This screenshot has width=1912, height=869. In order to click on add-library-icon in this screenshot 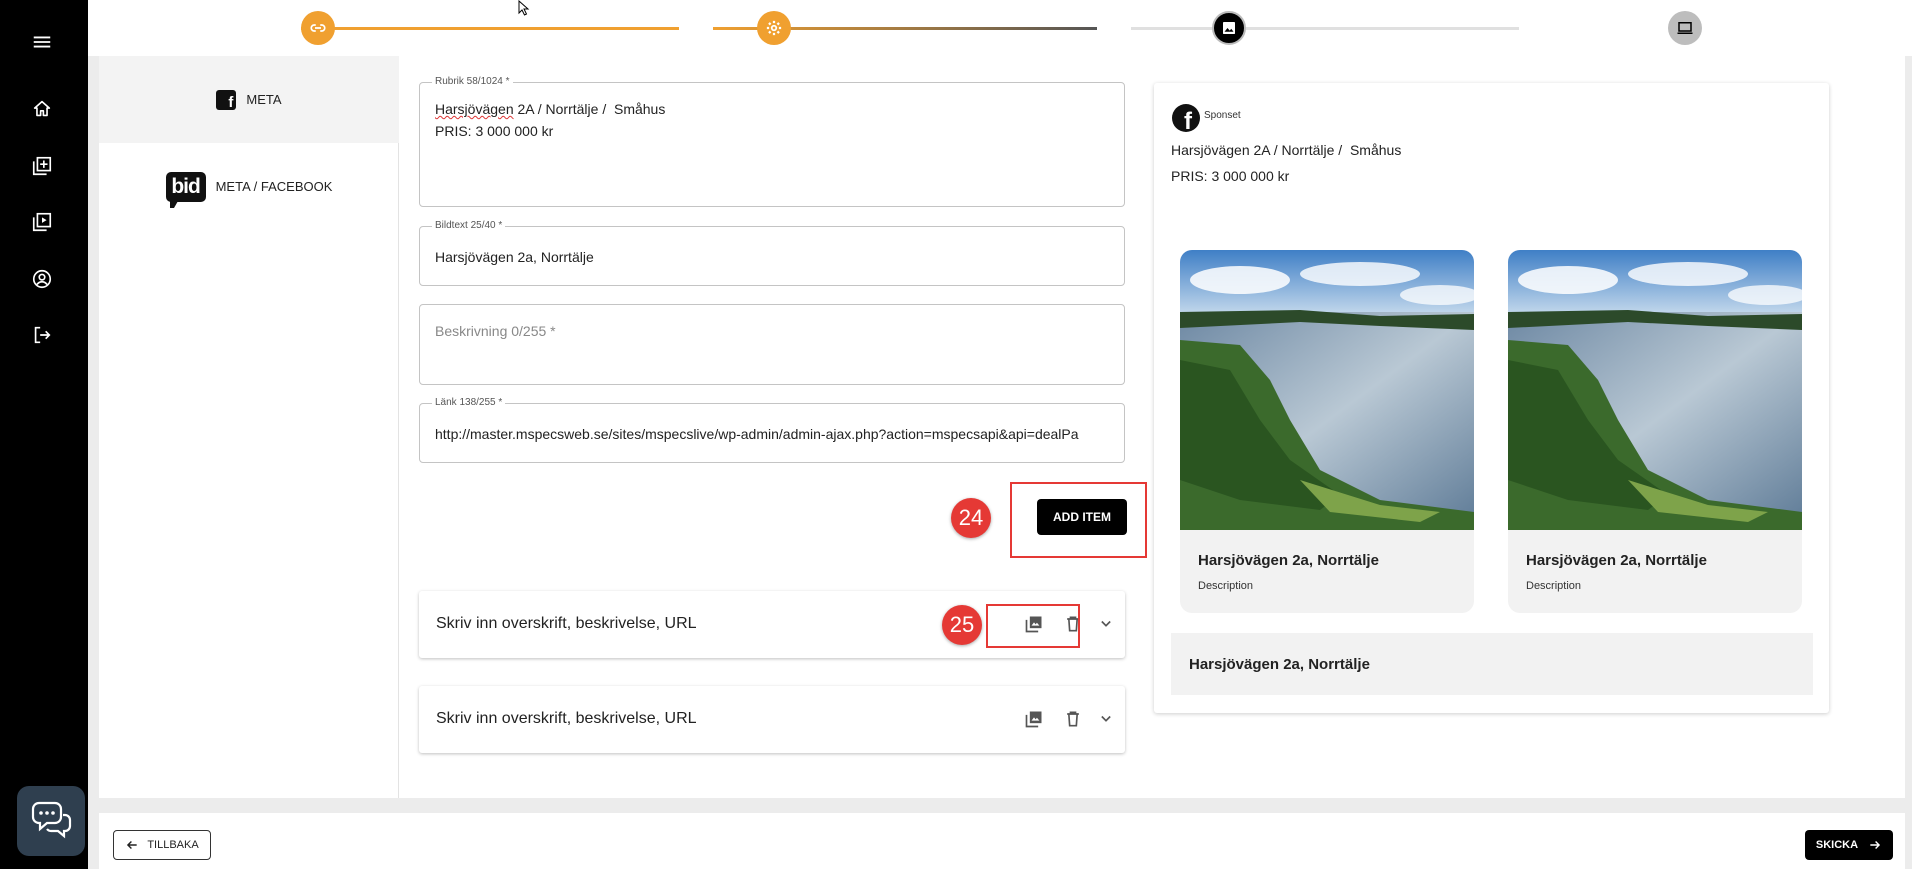, I will do `click(42, 166)`.